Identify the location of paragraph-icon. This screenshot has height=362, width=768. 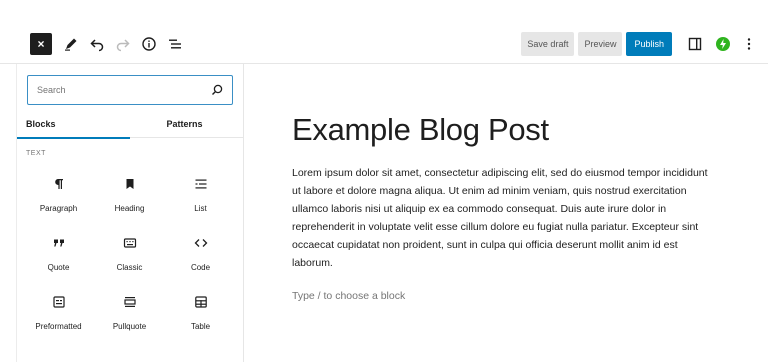
(59, 184).